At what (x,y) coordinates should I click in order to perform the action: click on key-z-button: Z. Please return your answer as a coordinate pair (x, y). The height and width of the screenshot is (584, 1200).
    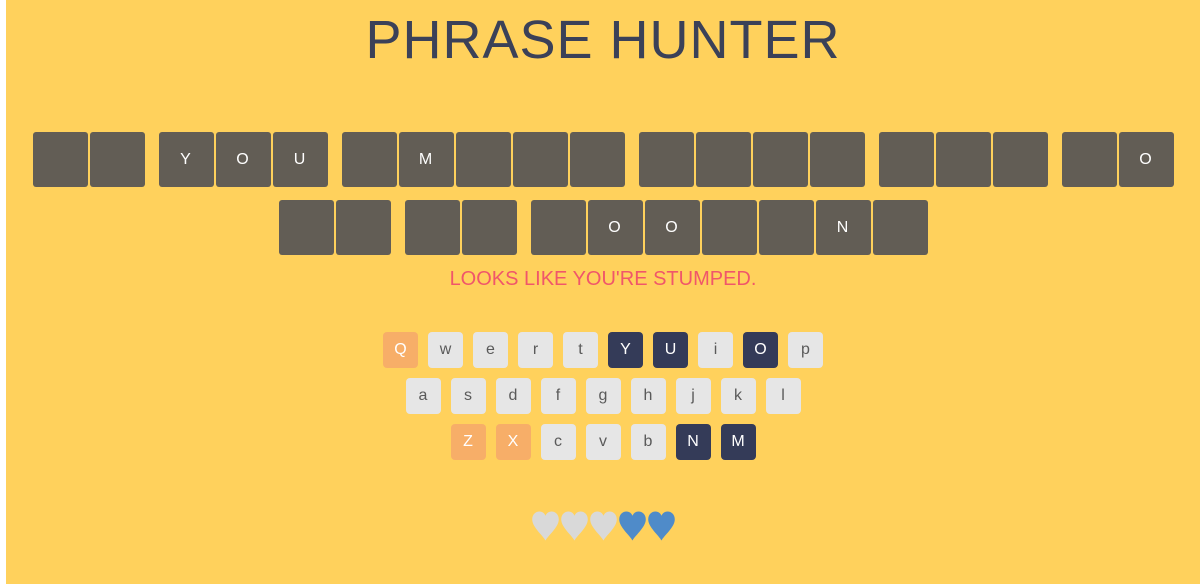
    Looking at the image, I should click on (468, 442).